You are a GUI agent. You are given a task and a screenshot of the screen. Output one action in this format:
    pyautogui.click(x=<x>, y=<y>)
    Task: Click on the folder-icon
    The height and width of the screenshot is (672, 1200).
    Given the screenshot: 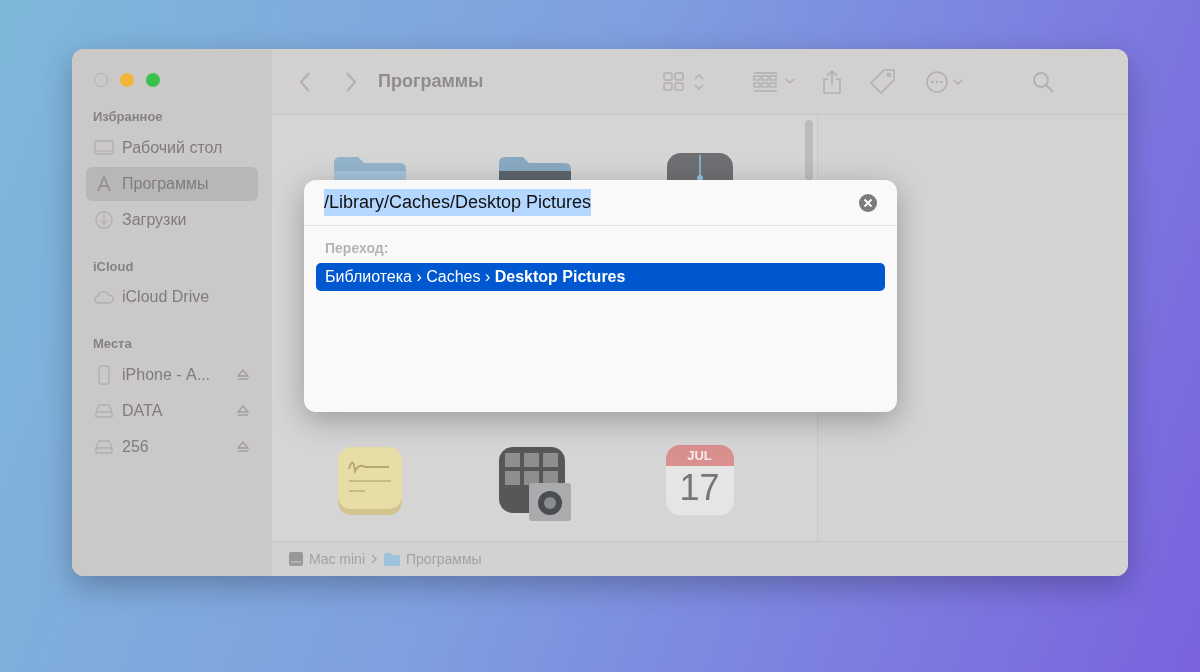 What is the action you would take?
    pyautogui.click(x=392, y=559)
    